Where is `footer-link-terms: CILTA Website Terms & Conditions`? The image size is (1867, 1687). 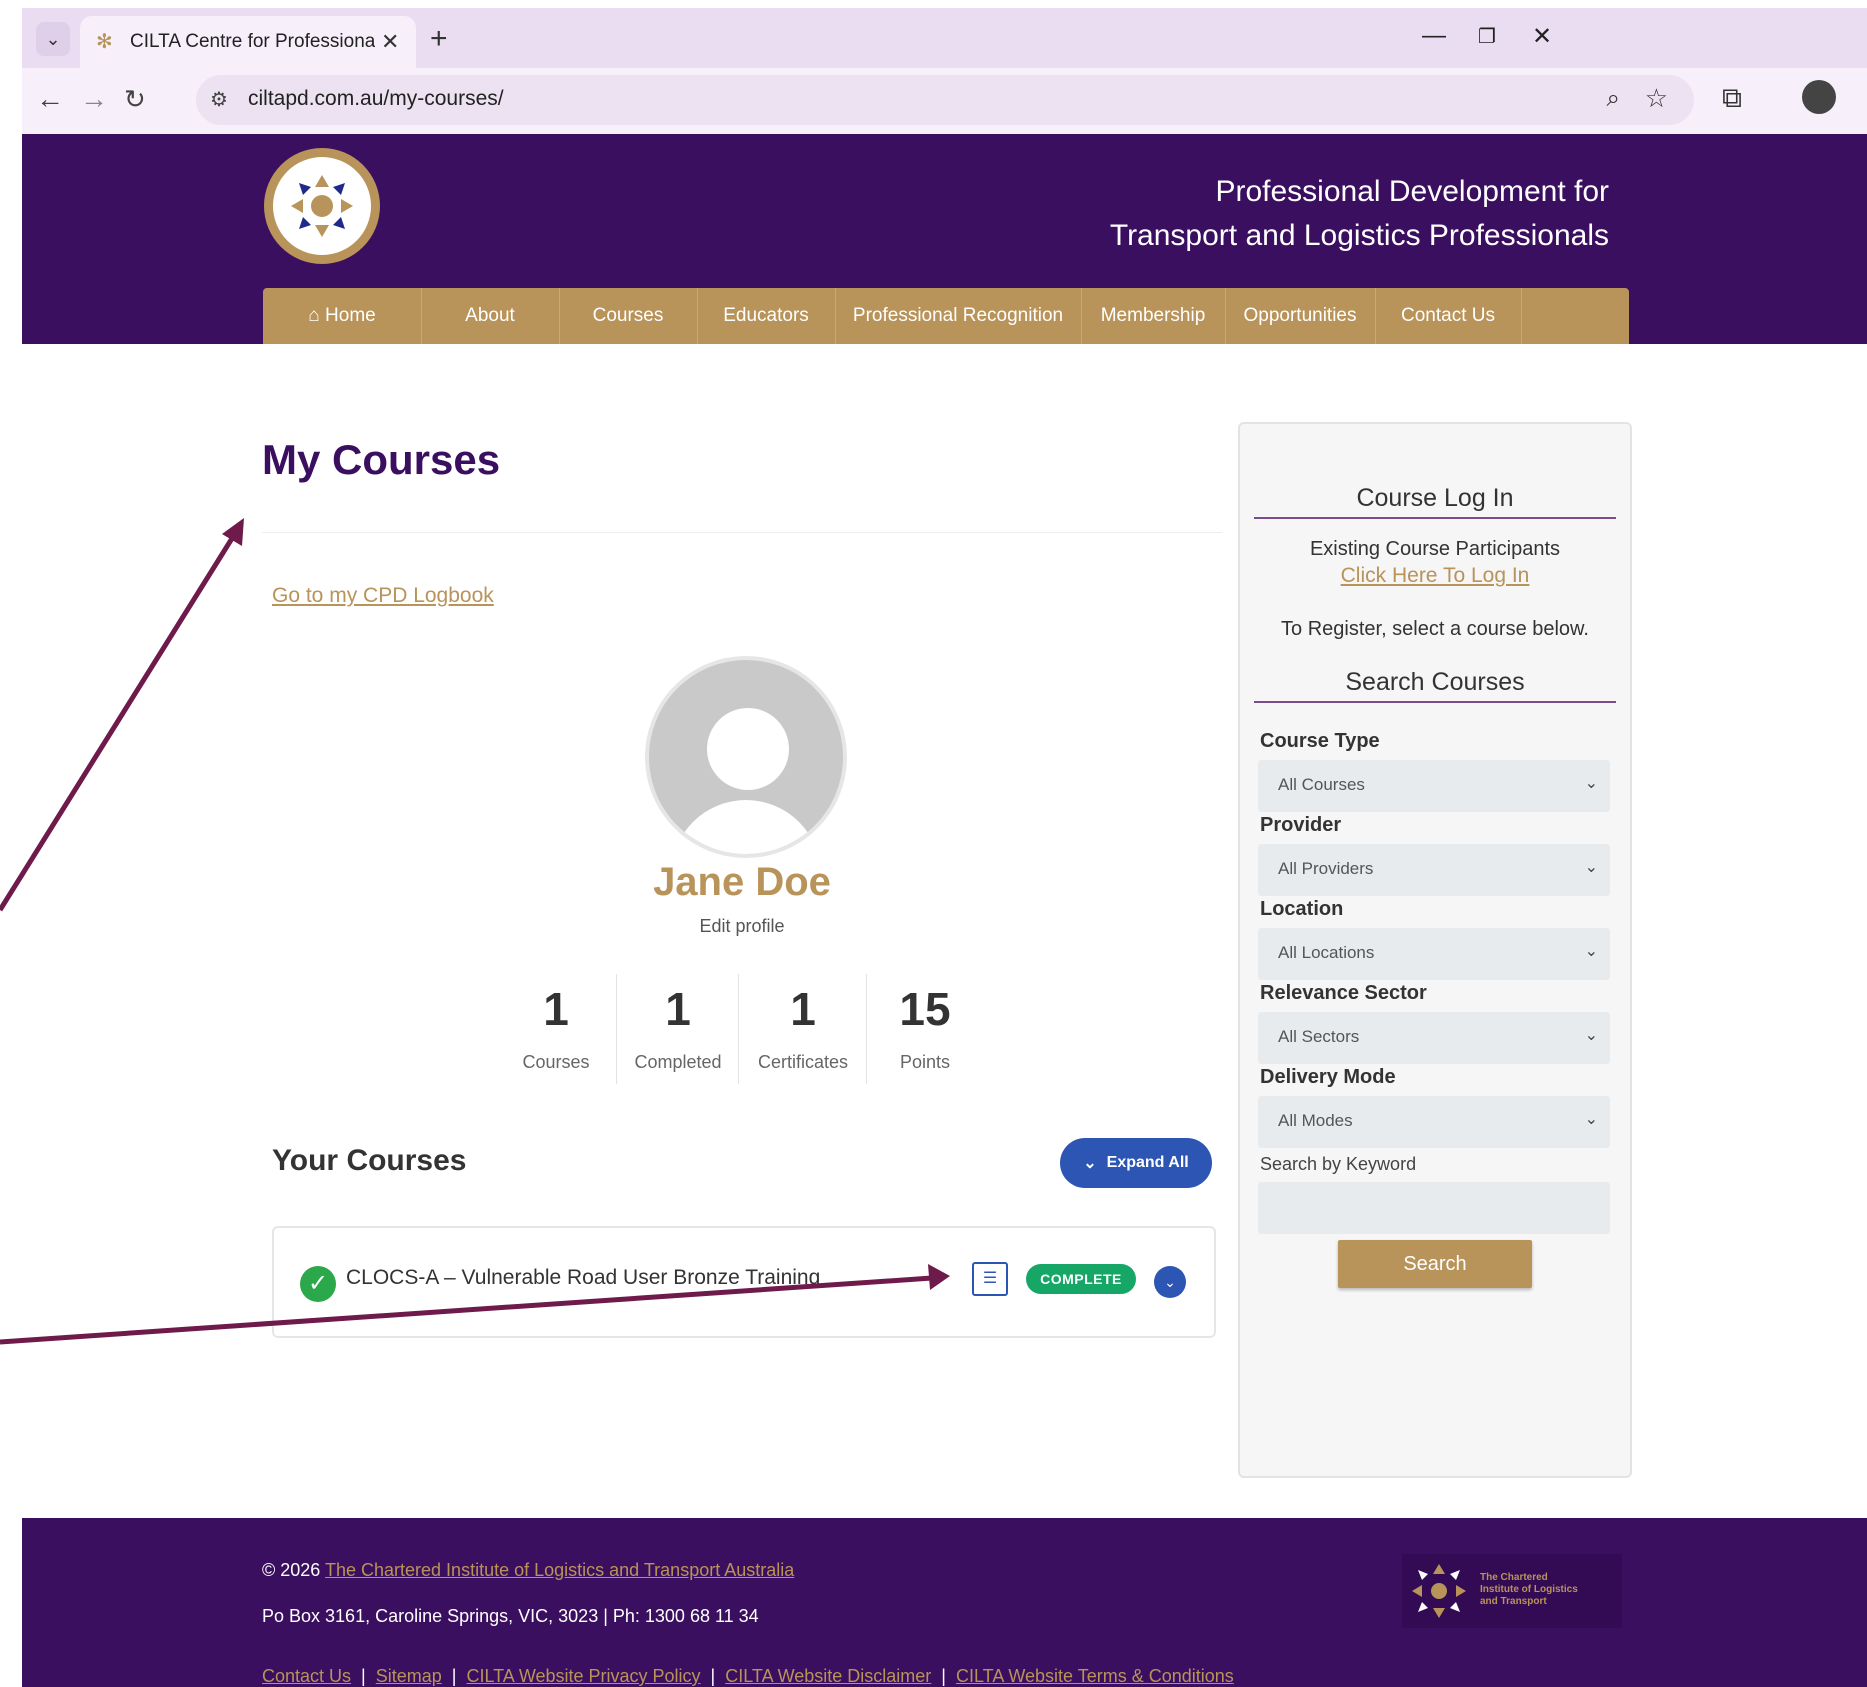
footer-link-terms: CILTA Website Terms & Conditions is located at coordinates (1095, 1676).